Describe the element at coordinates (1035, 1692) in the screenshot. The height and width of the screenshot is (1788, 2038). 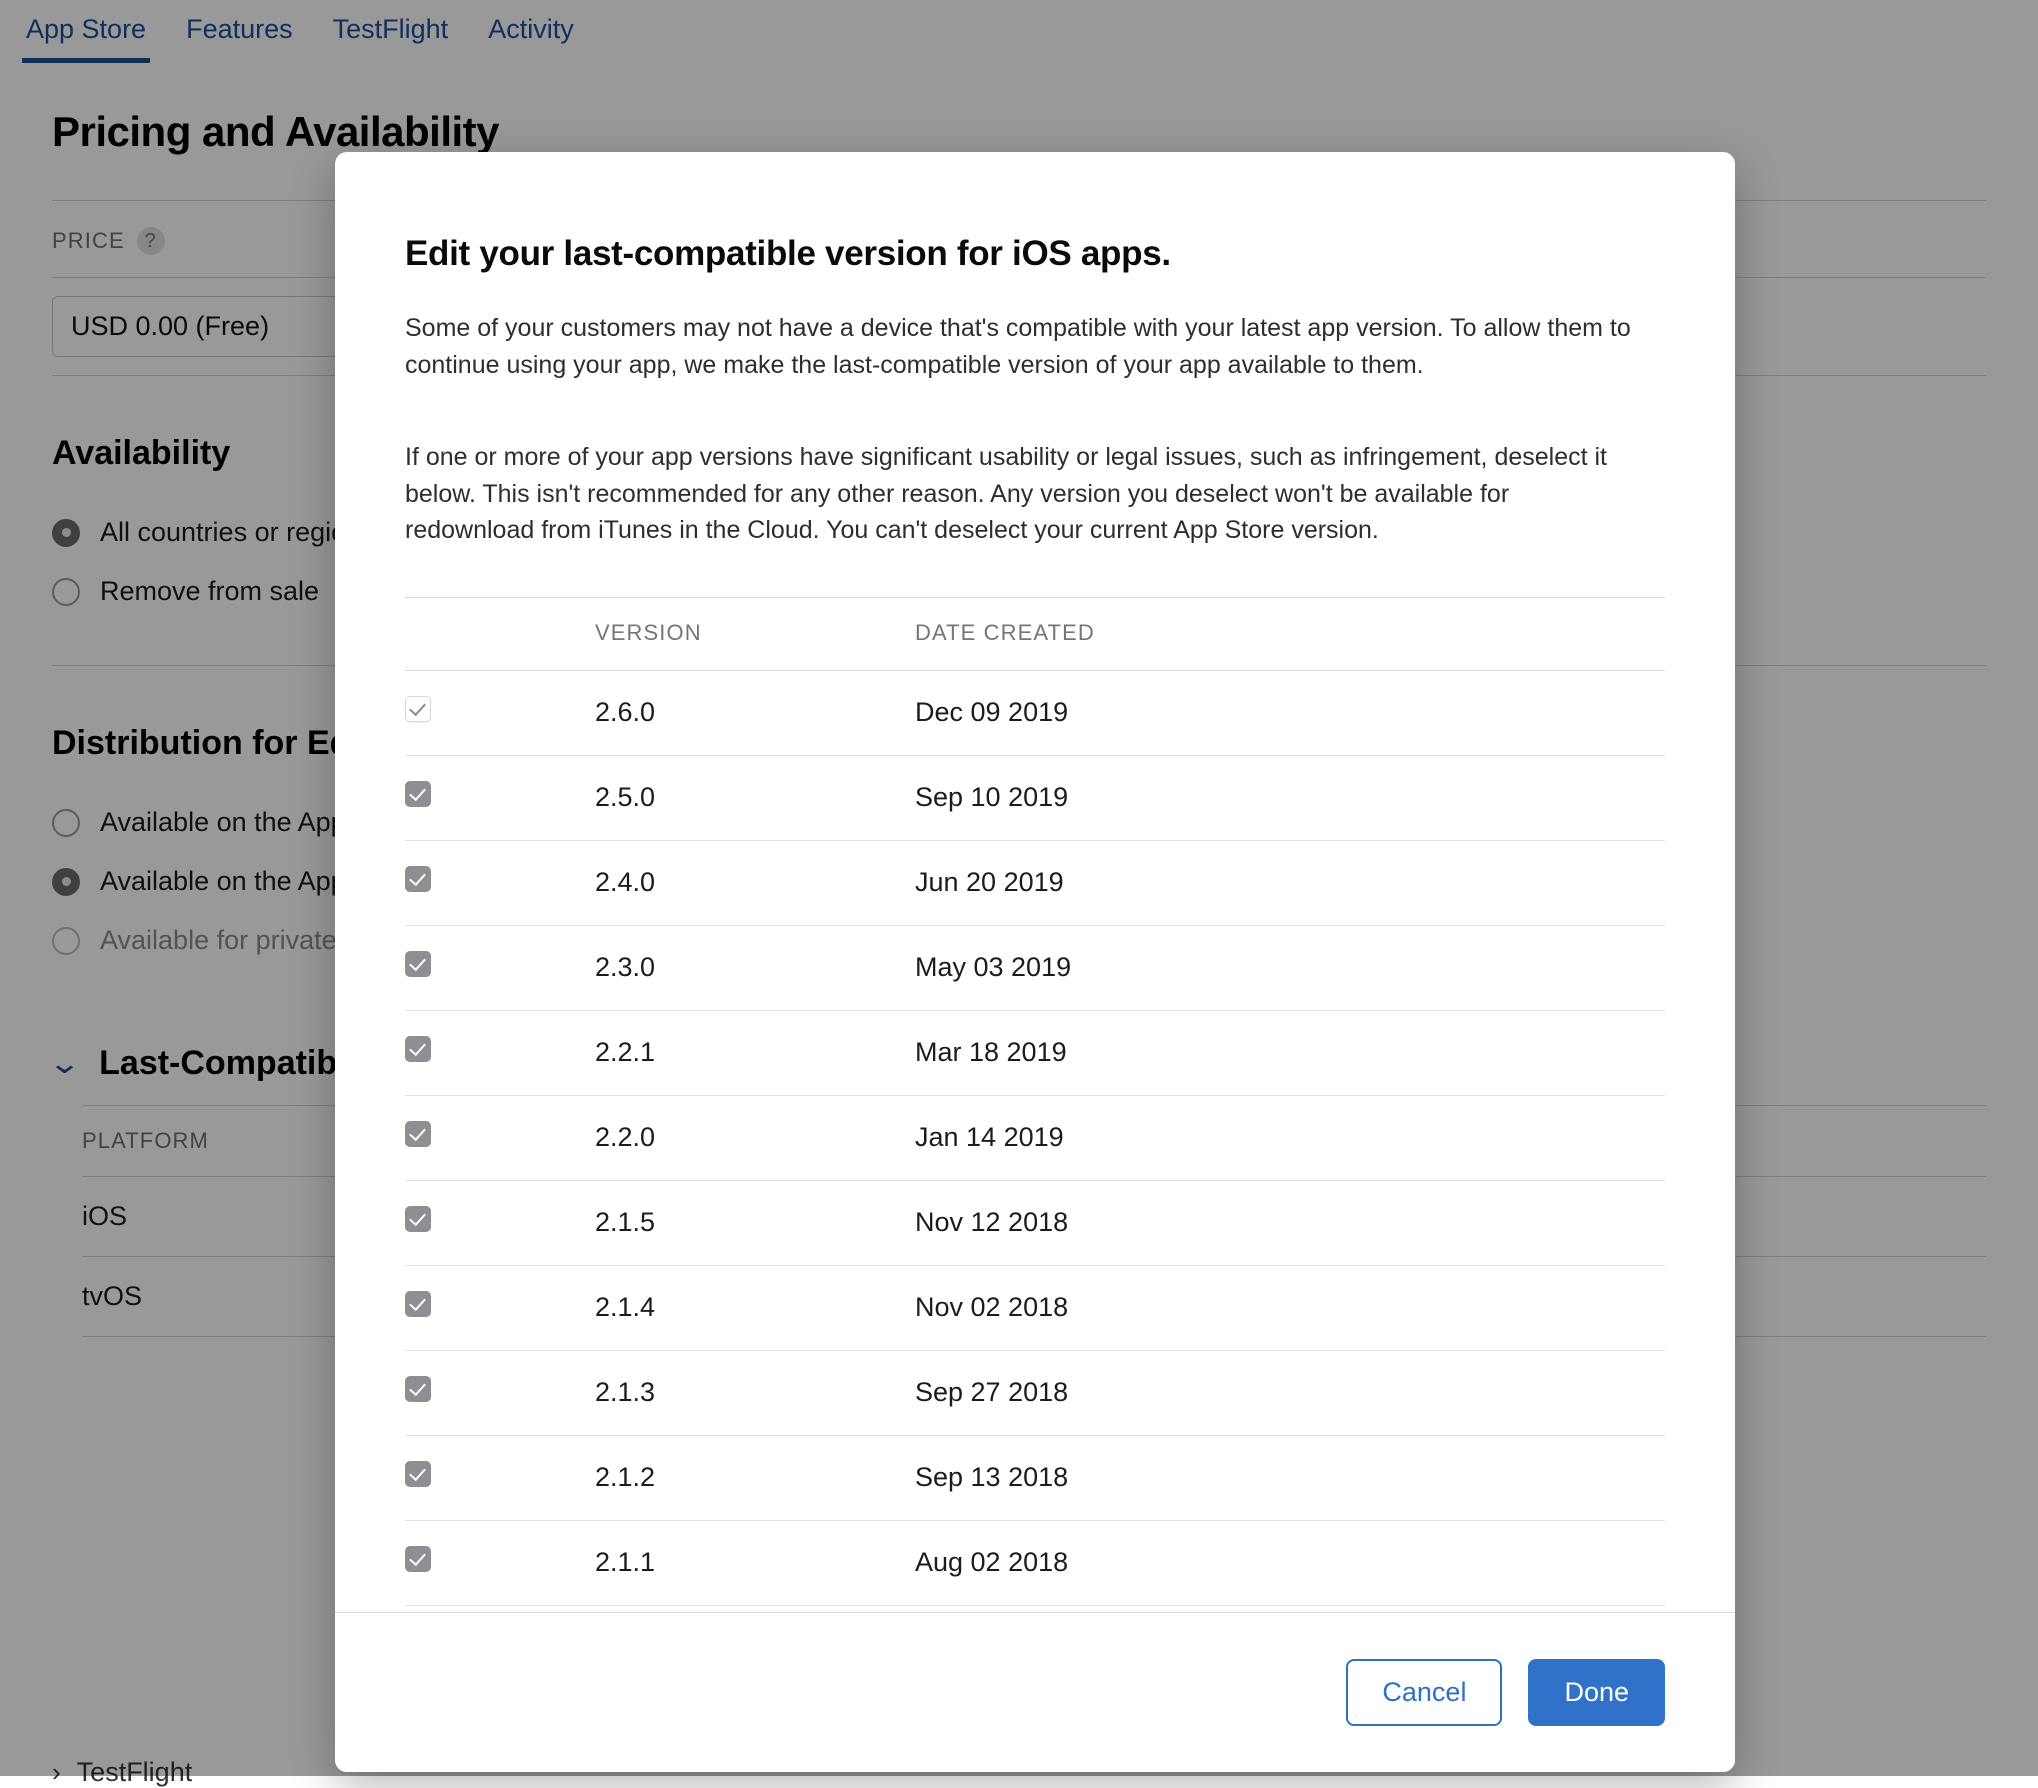
I see `dialog-footer: Cancel Done` at that location.